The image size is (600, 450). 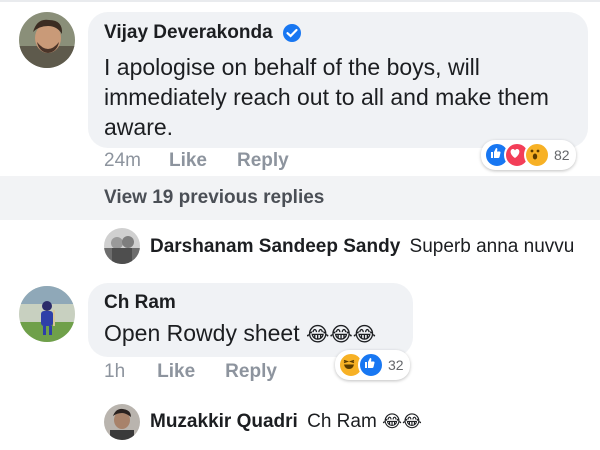 I want to click on timestamp: 1h, so click(x=114, y=372).